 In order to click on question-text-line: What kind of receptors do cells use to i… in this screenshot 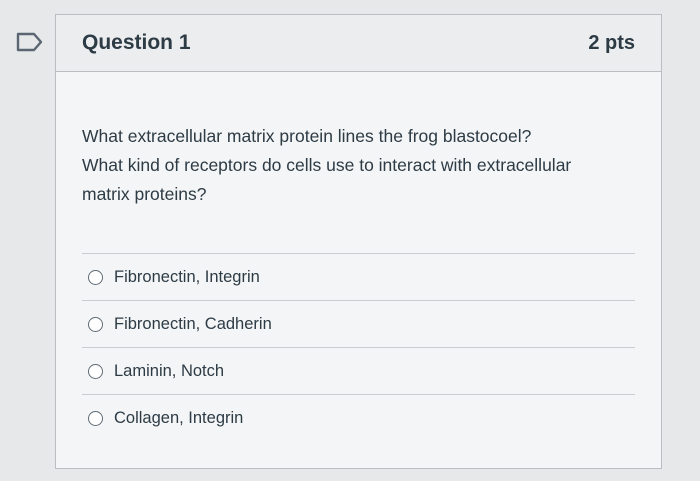, I will do `click(327, 165)`.